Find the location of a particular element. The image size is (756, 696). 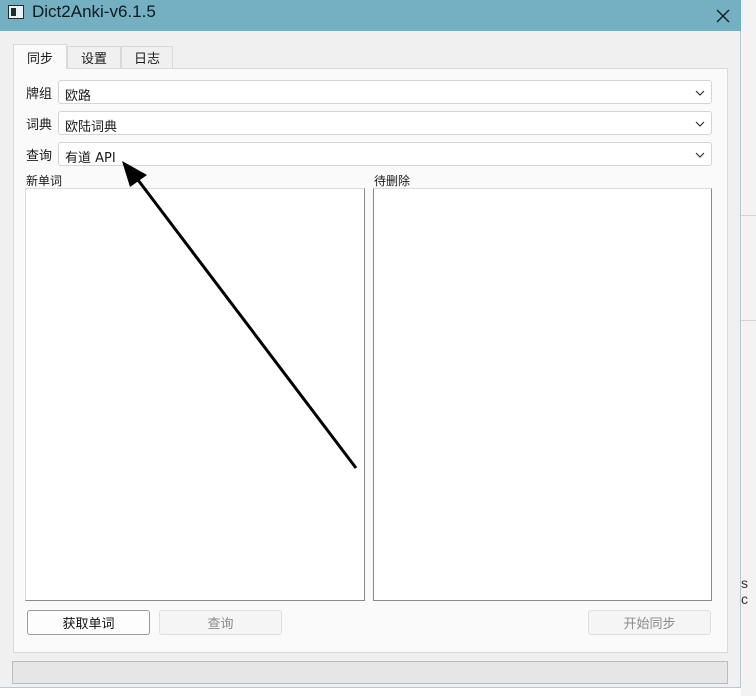

to-delete-label: 待删除 is located at coordinates (392, 181).